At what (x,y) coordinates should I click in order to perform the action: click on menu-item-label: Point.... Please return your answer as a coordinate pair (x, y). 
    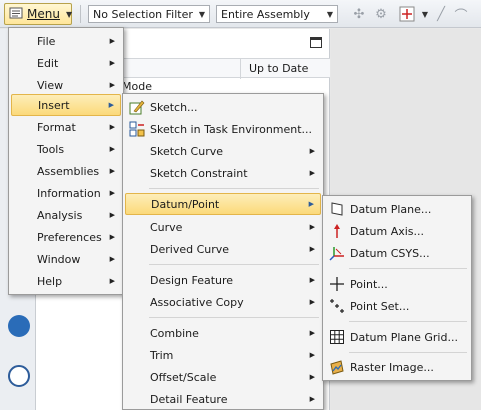
    Looking at the image, I should click on (369, 284).